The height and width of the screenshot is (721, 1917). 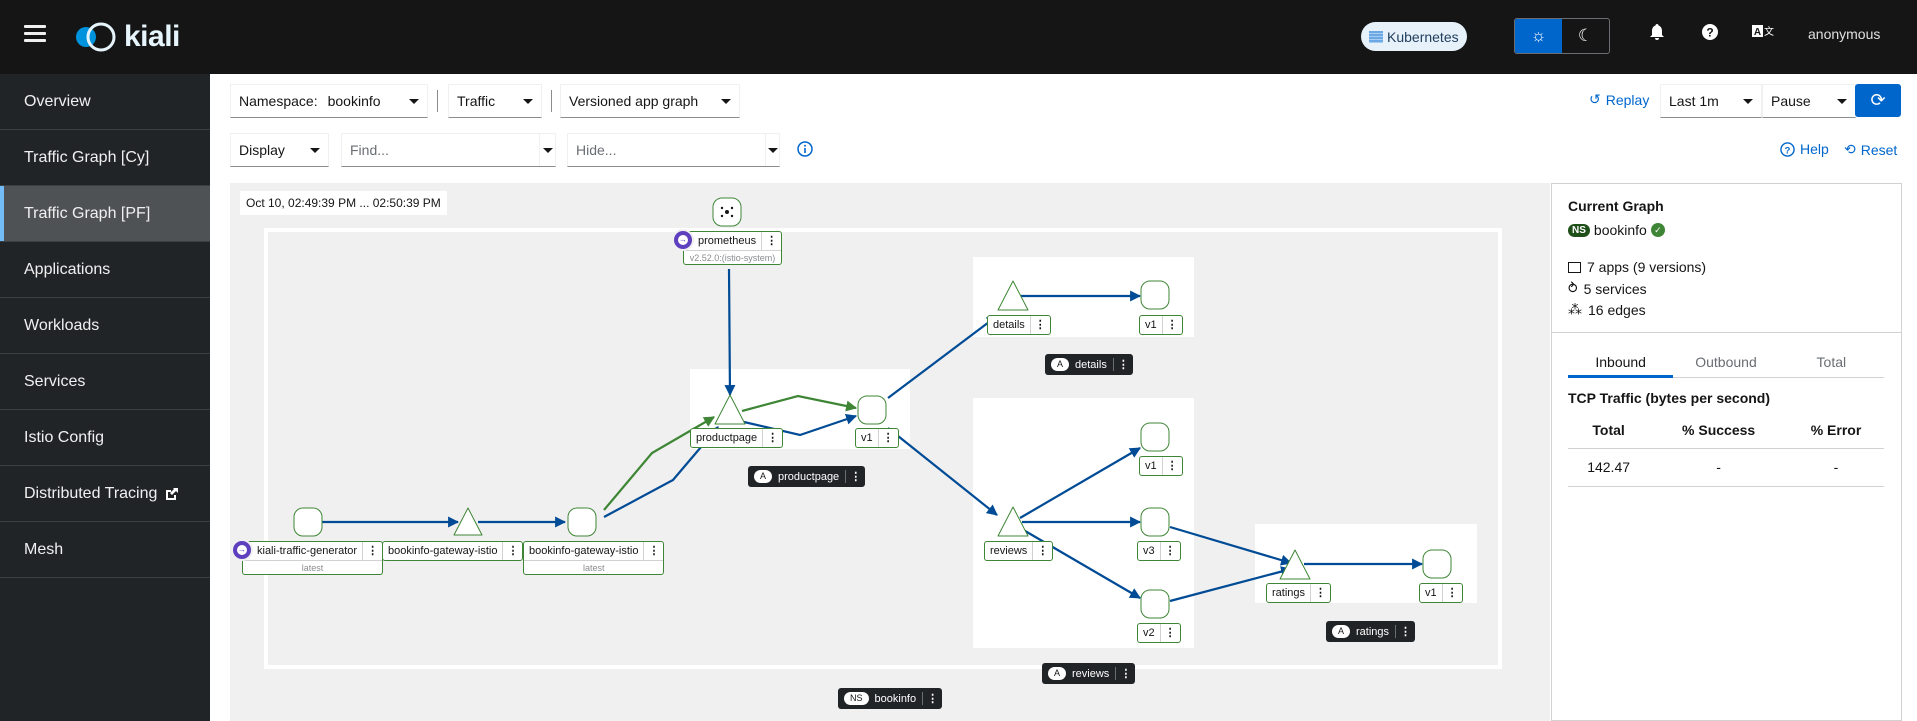 I want to click on gw-wl-label: bookinfo-gateway-istio ⋮ latest, so click(x=594, y=558).